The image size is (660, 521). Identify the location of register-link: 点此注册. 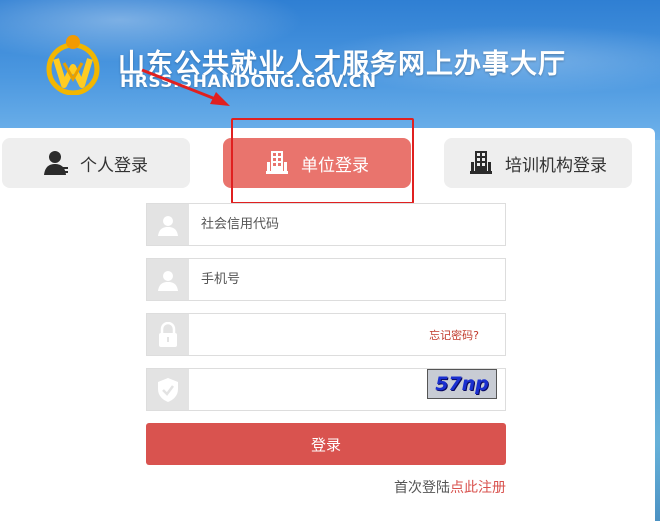
(478, 488).